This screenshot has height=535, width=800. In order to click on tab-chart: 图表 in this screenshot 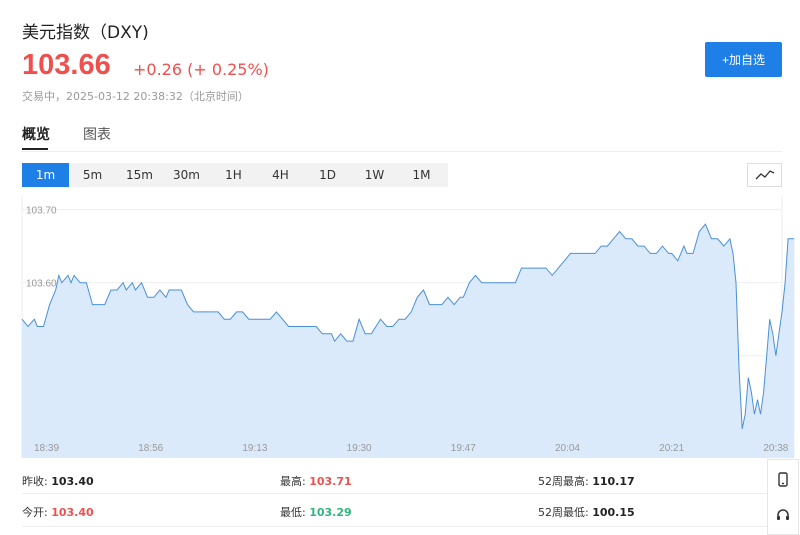, I will do `click(97, 134)`.